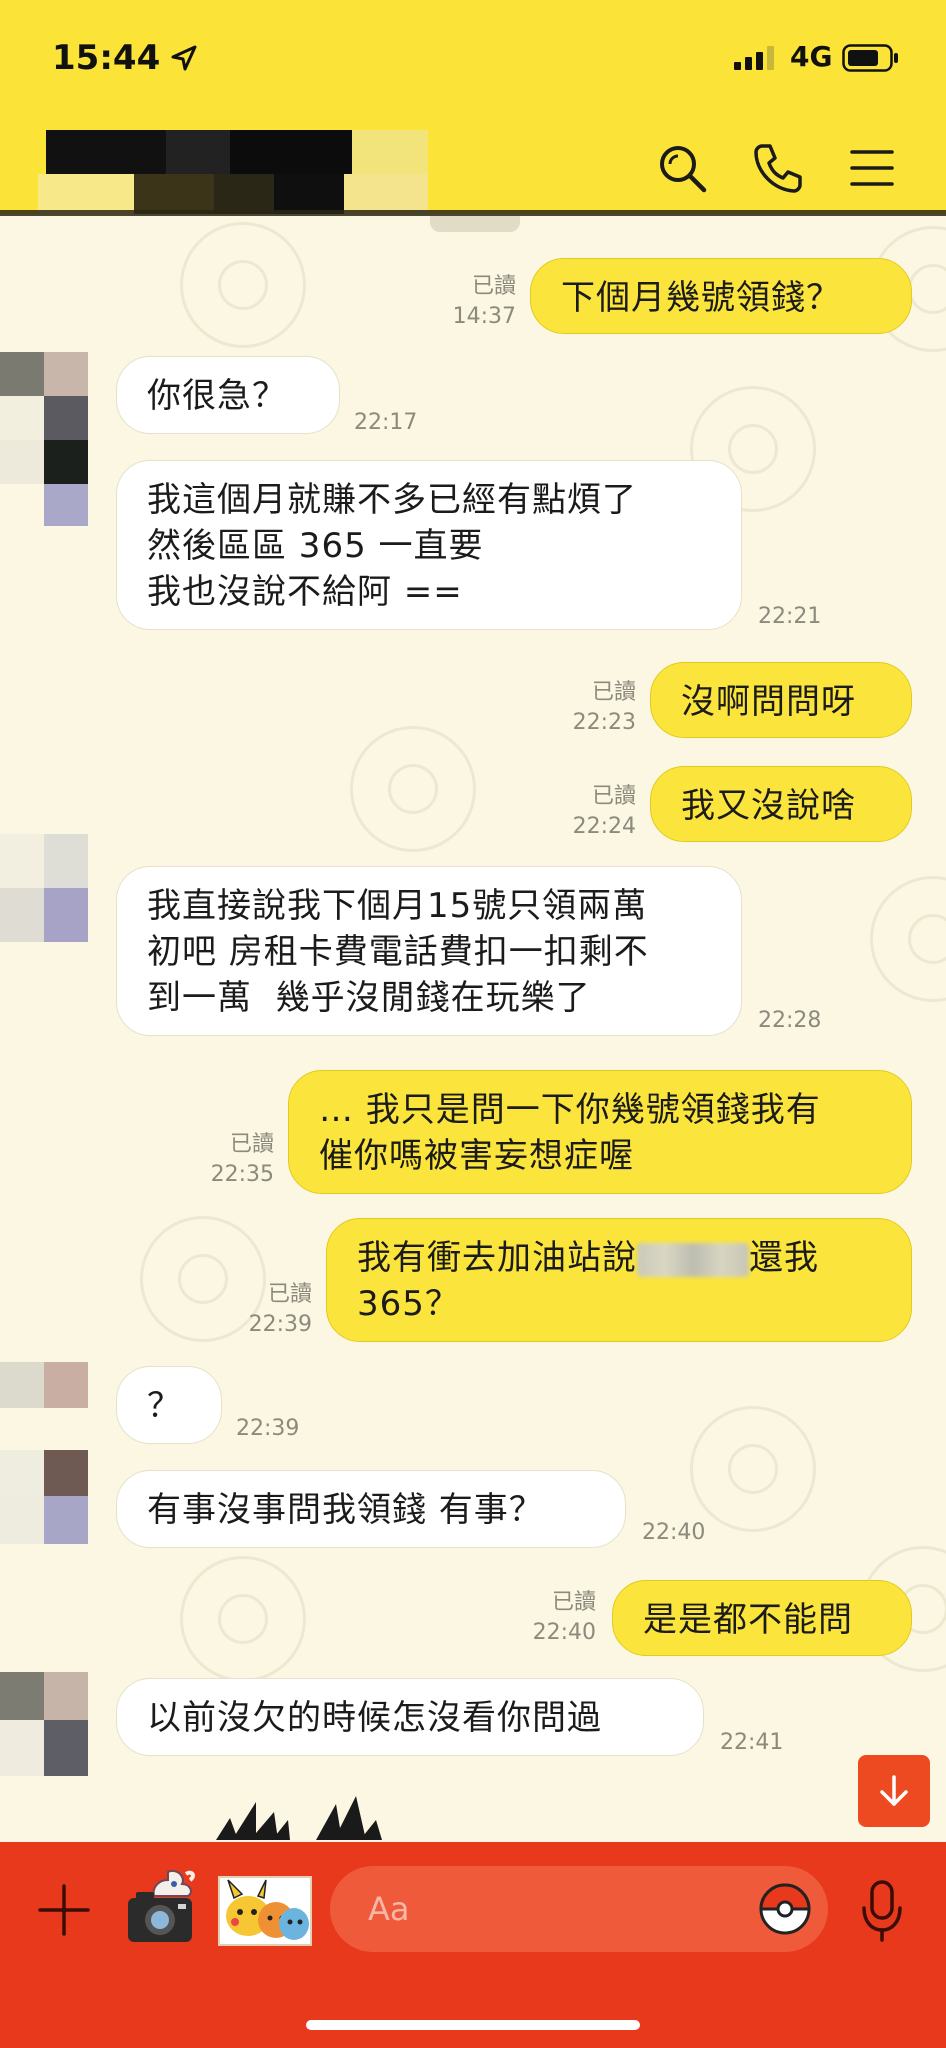  I want to click on pokeball-emoji-icon, so click(785, 1909).